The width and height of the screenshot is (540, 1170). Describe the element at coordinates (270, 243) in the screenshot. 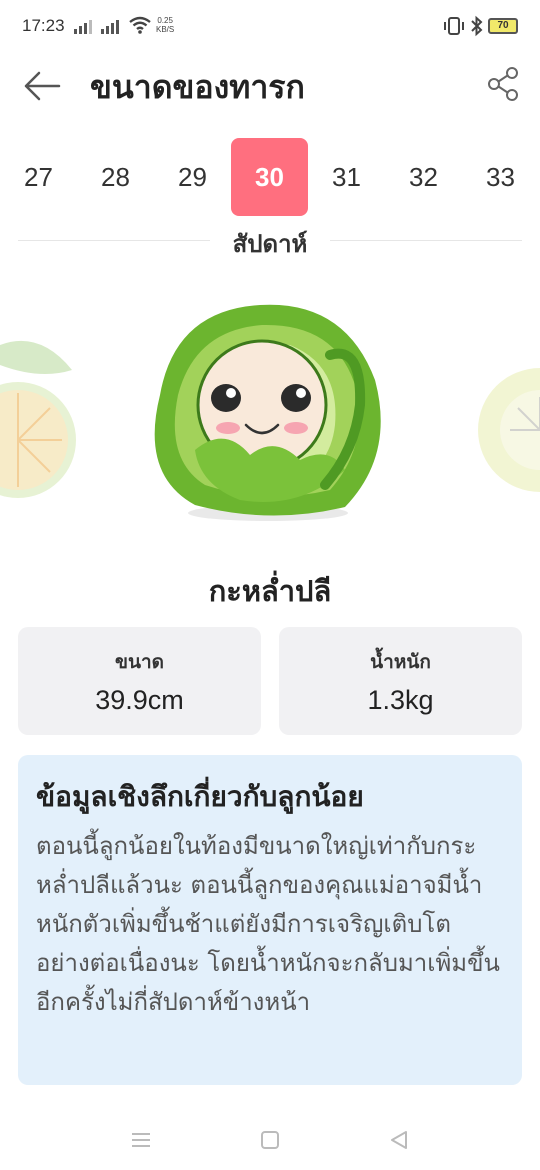

I see `week-label: สัปดาห์` at that location.